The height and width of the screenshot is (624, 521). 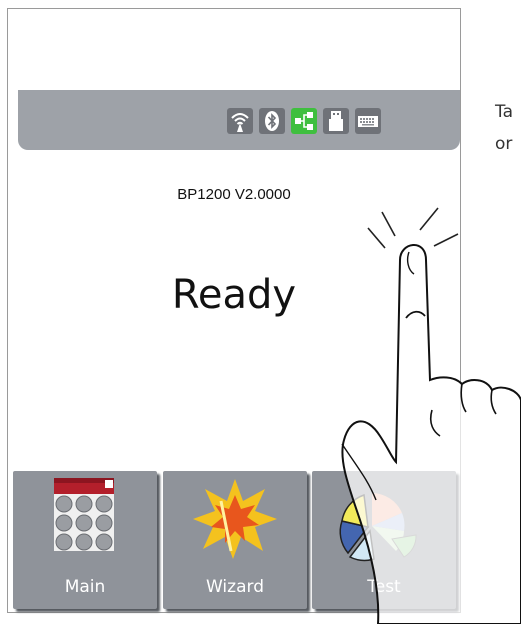 What do you see at coordinates (235, 587) in the screenshot?
I see `wizard-tile-label: Wizard` at bounding box center [235, 587].